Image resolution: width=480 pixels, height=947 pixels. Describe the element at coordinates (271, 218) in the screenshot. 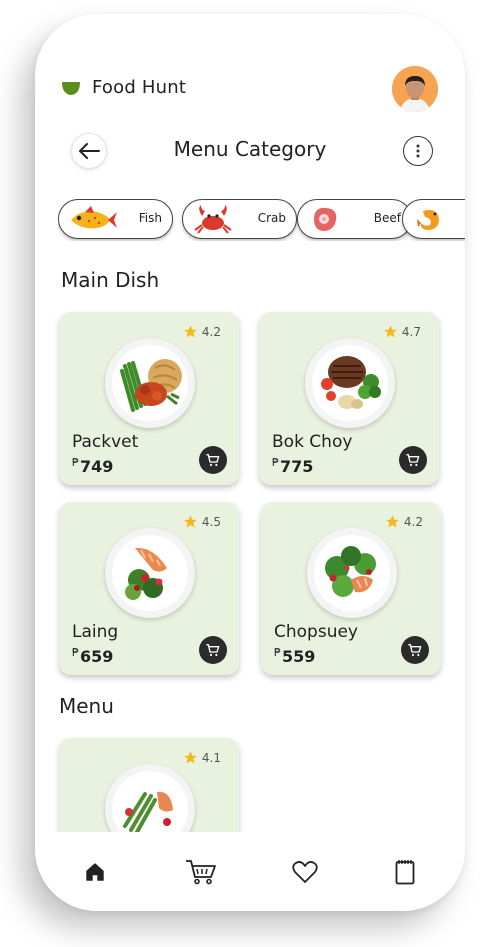

I see `category-label: Crab` at that location.